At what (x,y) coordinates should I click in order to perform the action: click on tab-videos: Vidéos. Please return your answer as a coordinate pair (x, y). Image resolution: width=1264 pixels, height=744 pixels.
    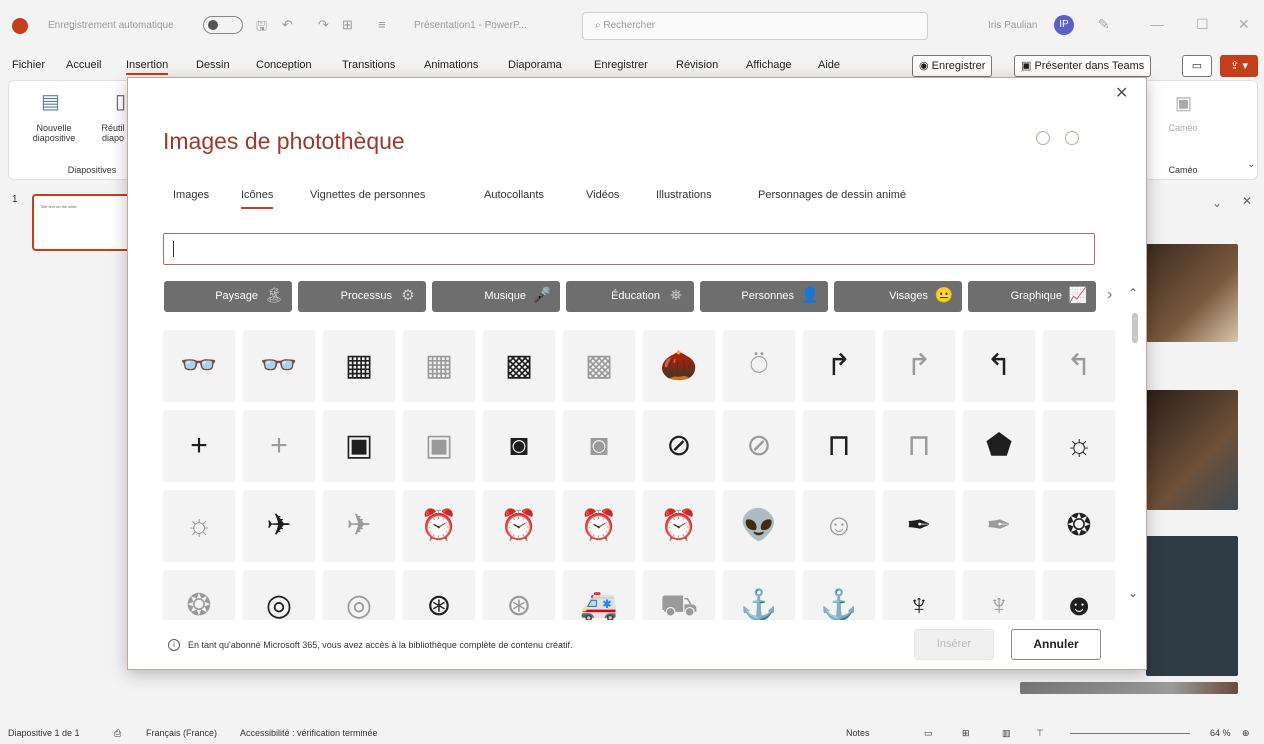
    Looking at the image, I should click on (602, 195).